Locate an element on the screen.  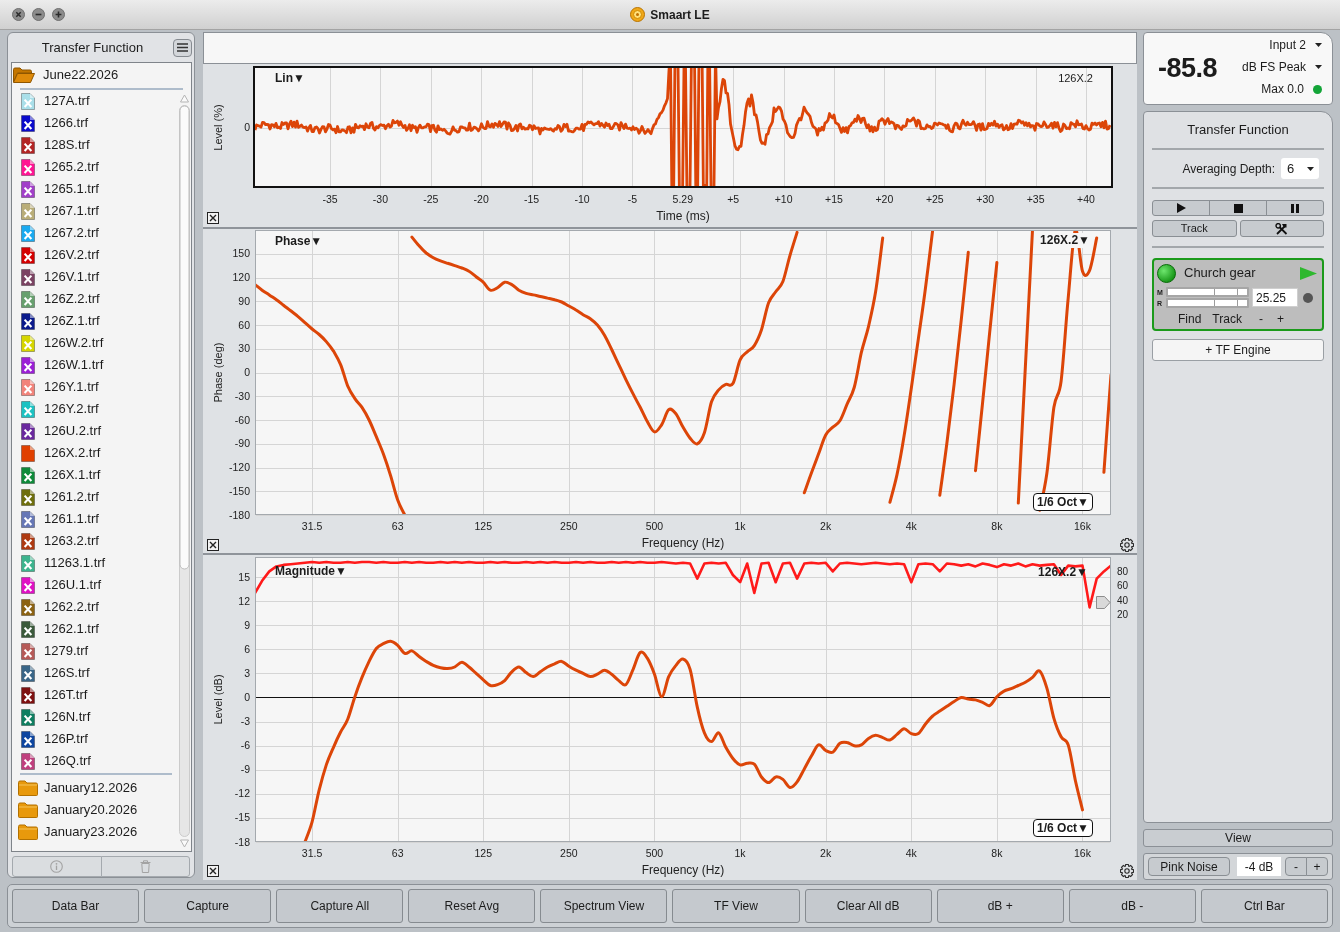
averaging-dropdown: 6 is located at coordinates (1300, 168).